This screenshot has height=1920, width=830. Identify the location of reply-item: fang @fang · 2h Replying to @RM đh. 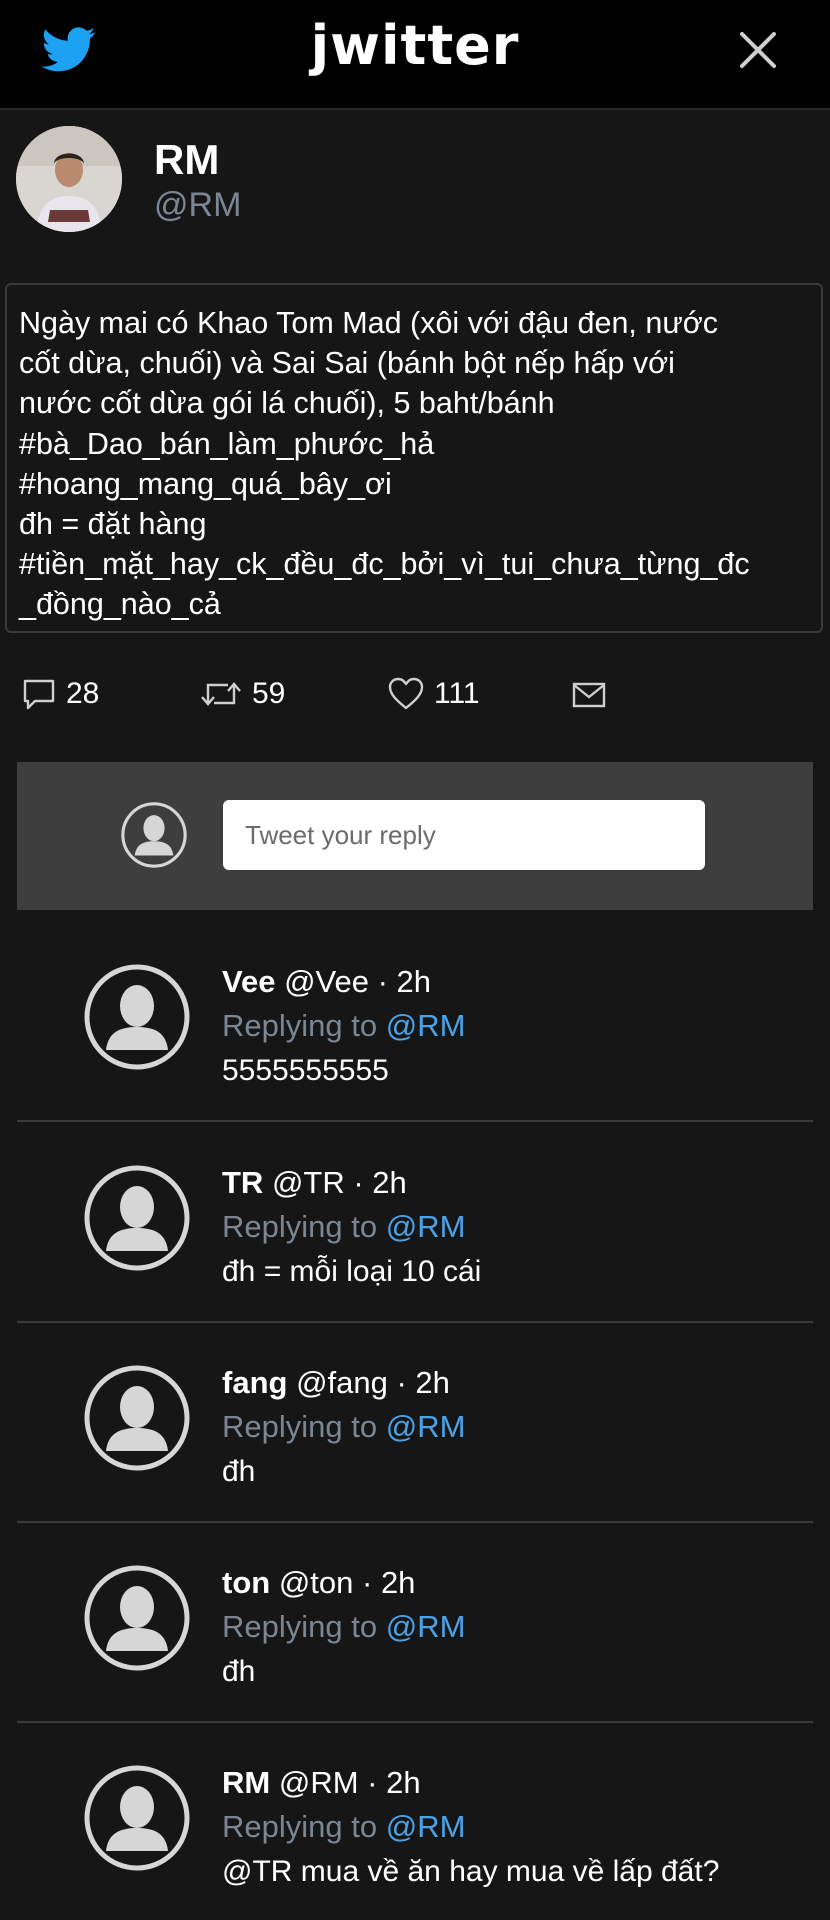
(415, 1423).